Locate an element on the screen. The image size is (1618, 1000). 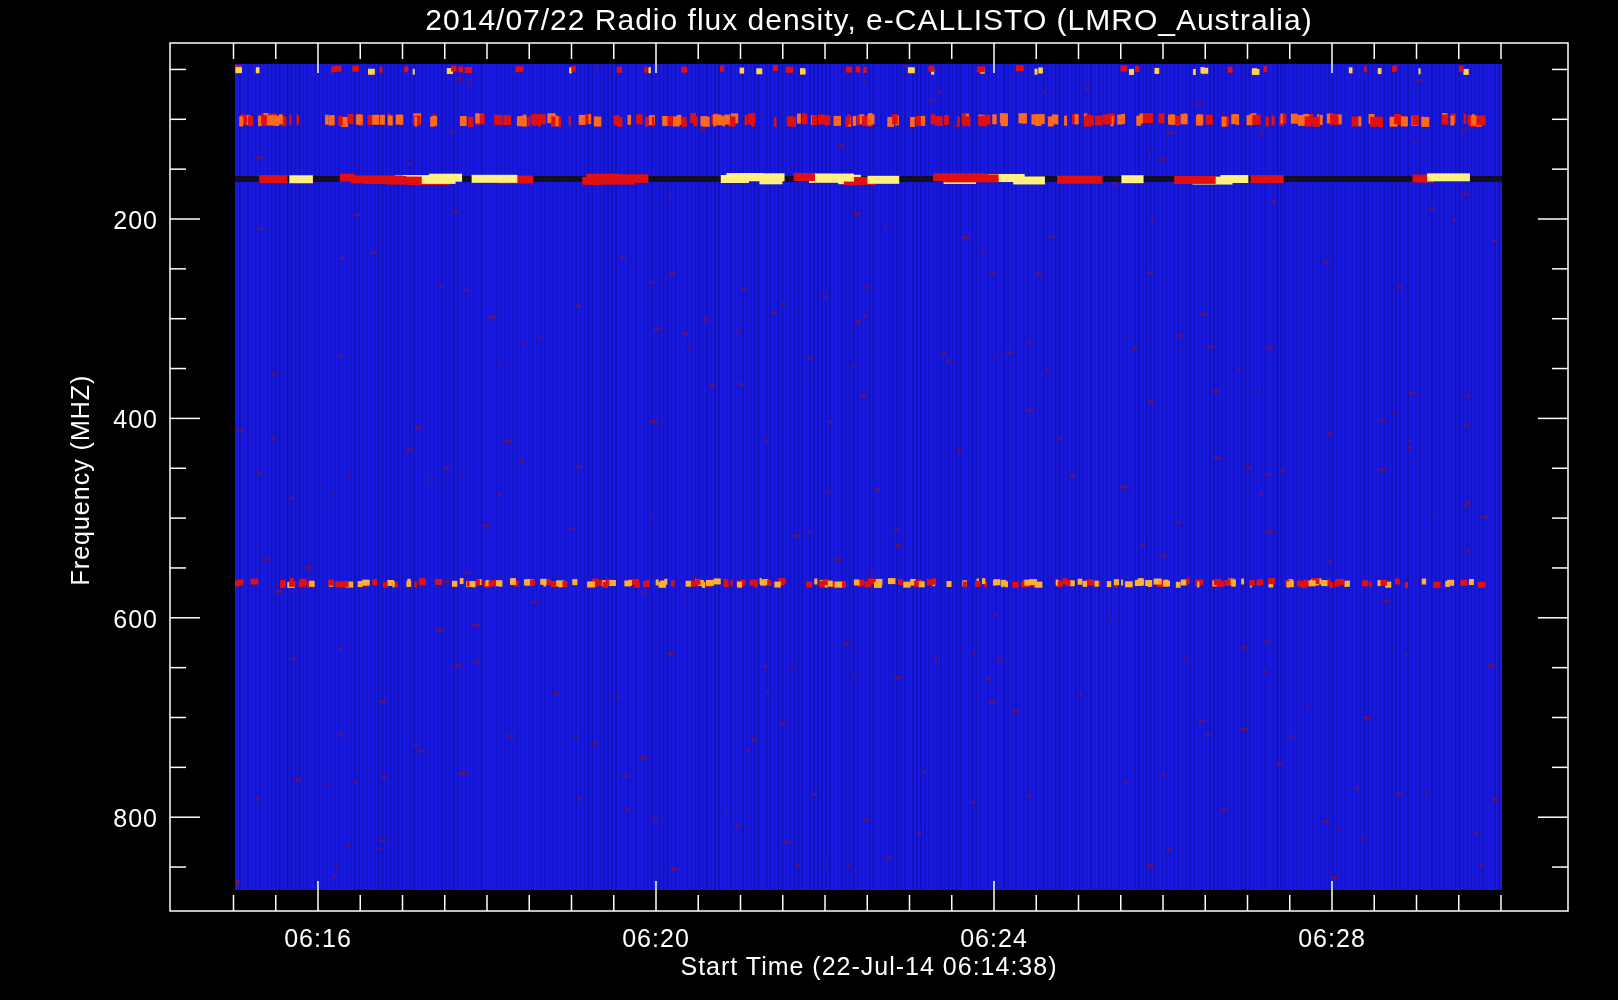
y-tick-label: 200 is located at coordinates (135, 220).